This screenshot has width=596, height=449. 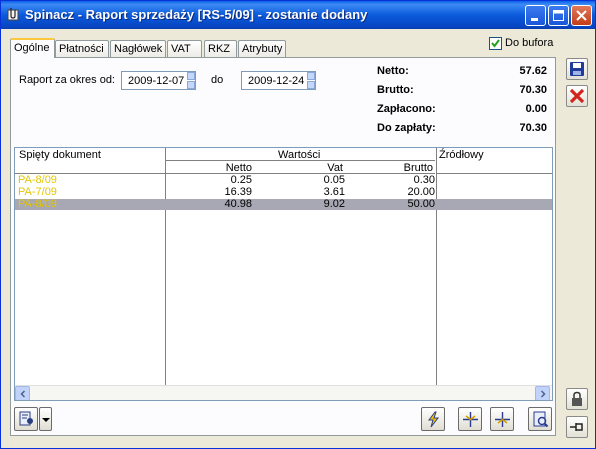 I want to click on cell-vat: 3.61, so click(x=334, y=192).